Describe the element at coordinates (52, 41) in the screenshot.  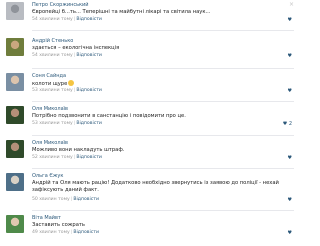
I see `comment-author: Андрій Стенько` at that location.